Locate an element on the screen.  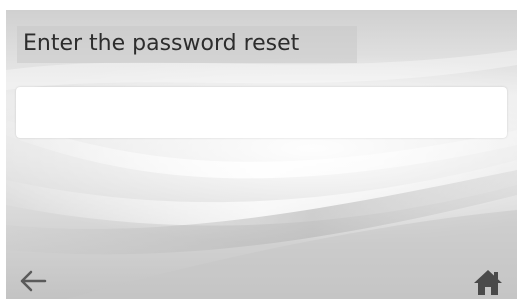
home-icon is located at coordinates (488, 282).